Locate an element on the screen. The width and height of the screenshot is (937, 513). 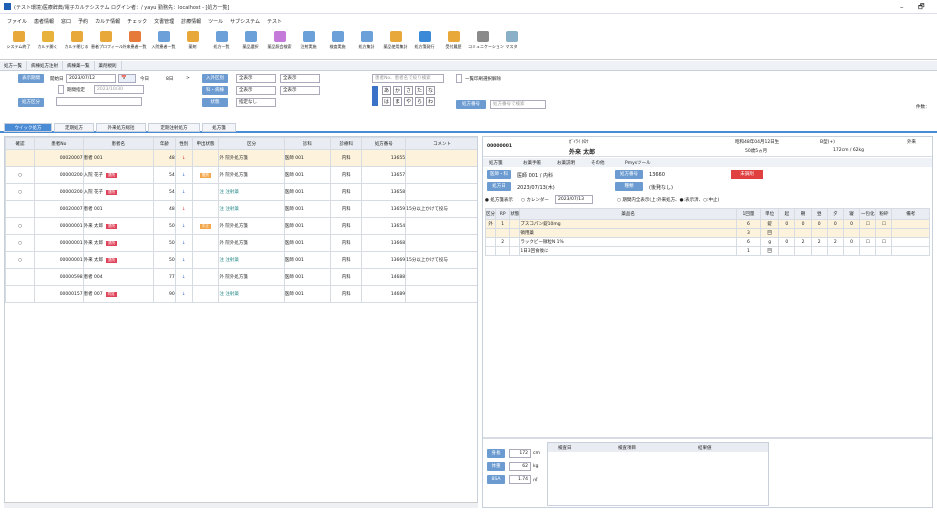
subtab: 外来処方総括 is located at coordinates (121, 127).